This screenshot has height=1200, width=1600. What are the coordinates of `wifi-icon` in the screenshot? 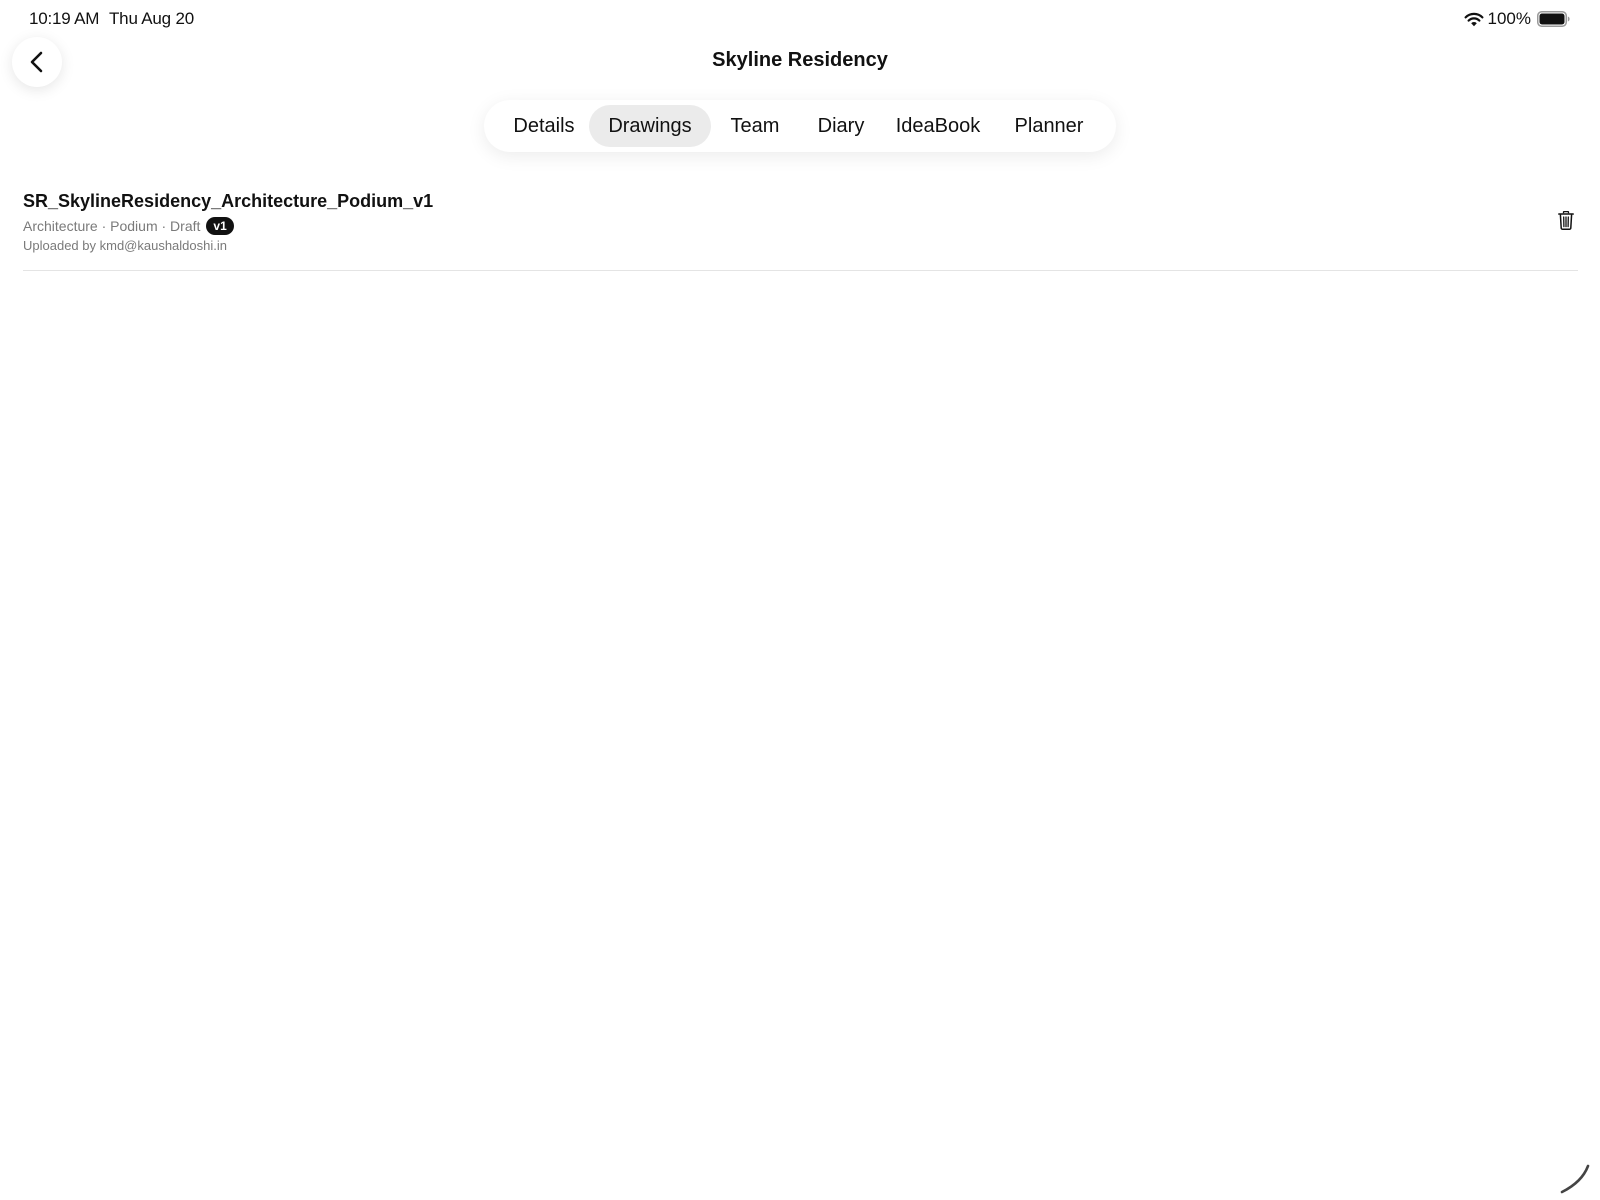 It's located at (1474, 19).